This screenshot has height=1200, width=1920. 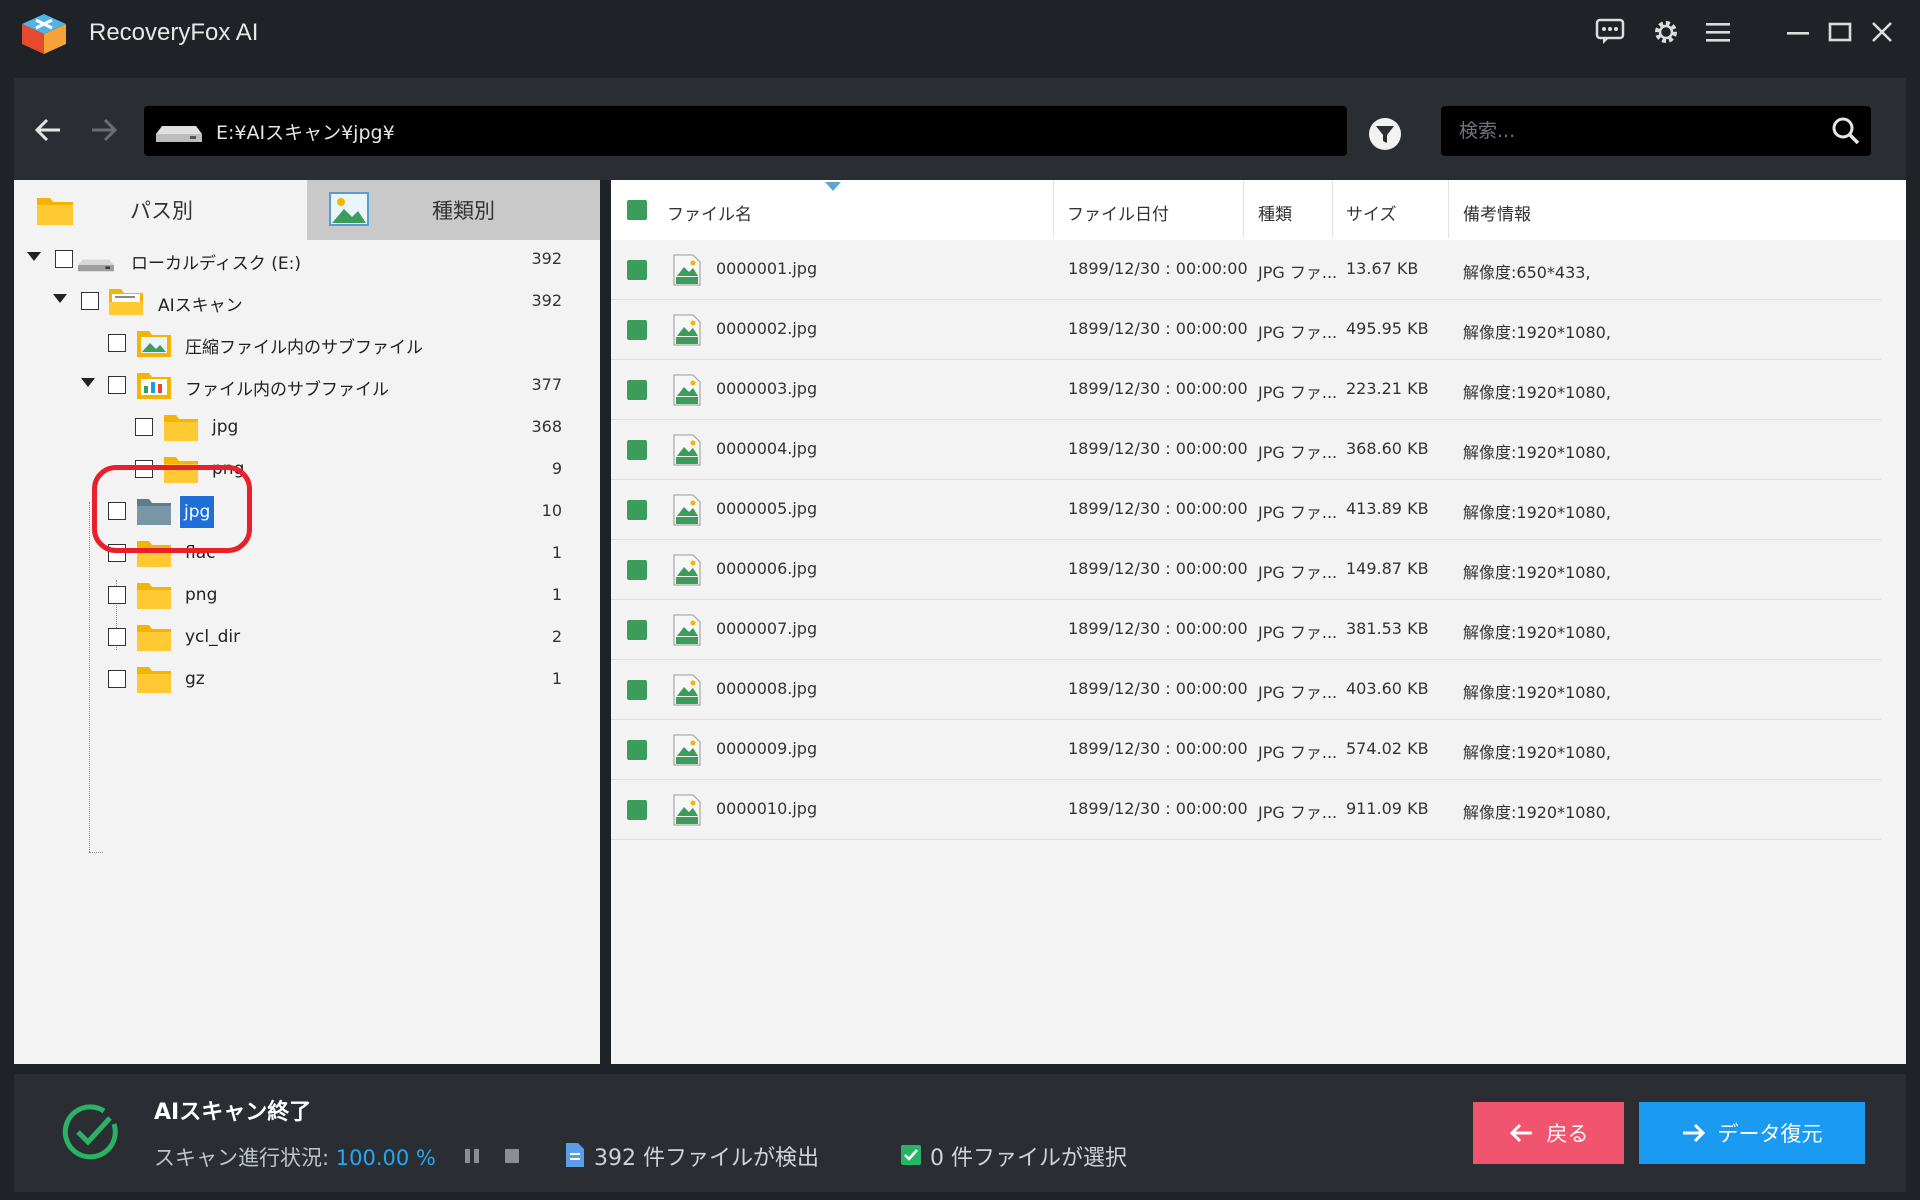 What do you see at coordinates (1527, 272) in the screenshot?
I see `file-info: 解像度:650*433,` at bounding box center [1527, 272].